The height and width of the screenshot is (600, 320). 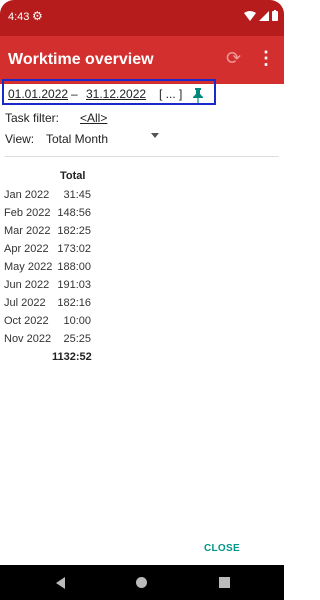 What do you see at coordinates (19, 17) in the screenshot?
I see `status-time: 4:43` at bounding box center [19, 17].